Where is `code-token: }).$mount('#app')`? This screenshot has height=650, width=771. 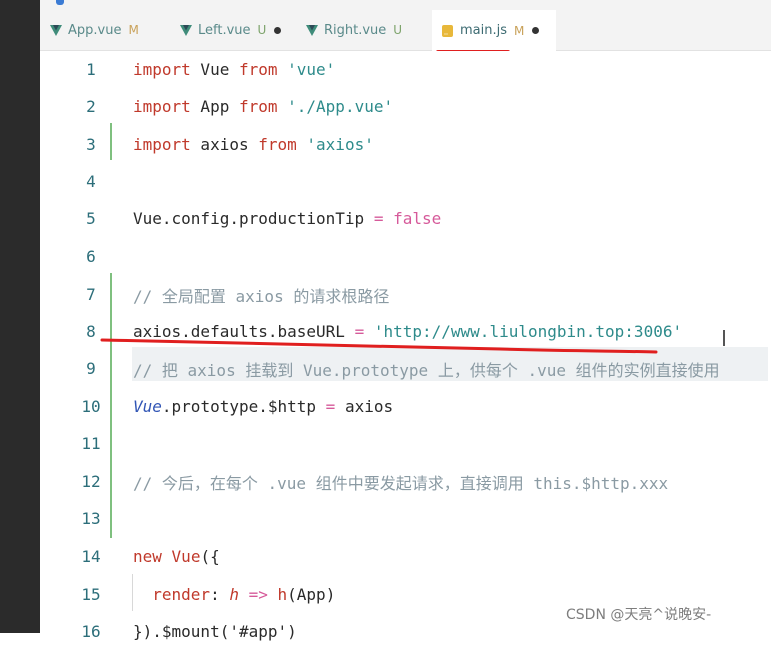 code-token: }).$mount('#app') is located at coordinates (215, 631).